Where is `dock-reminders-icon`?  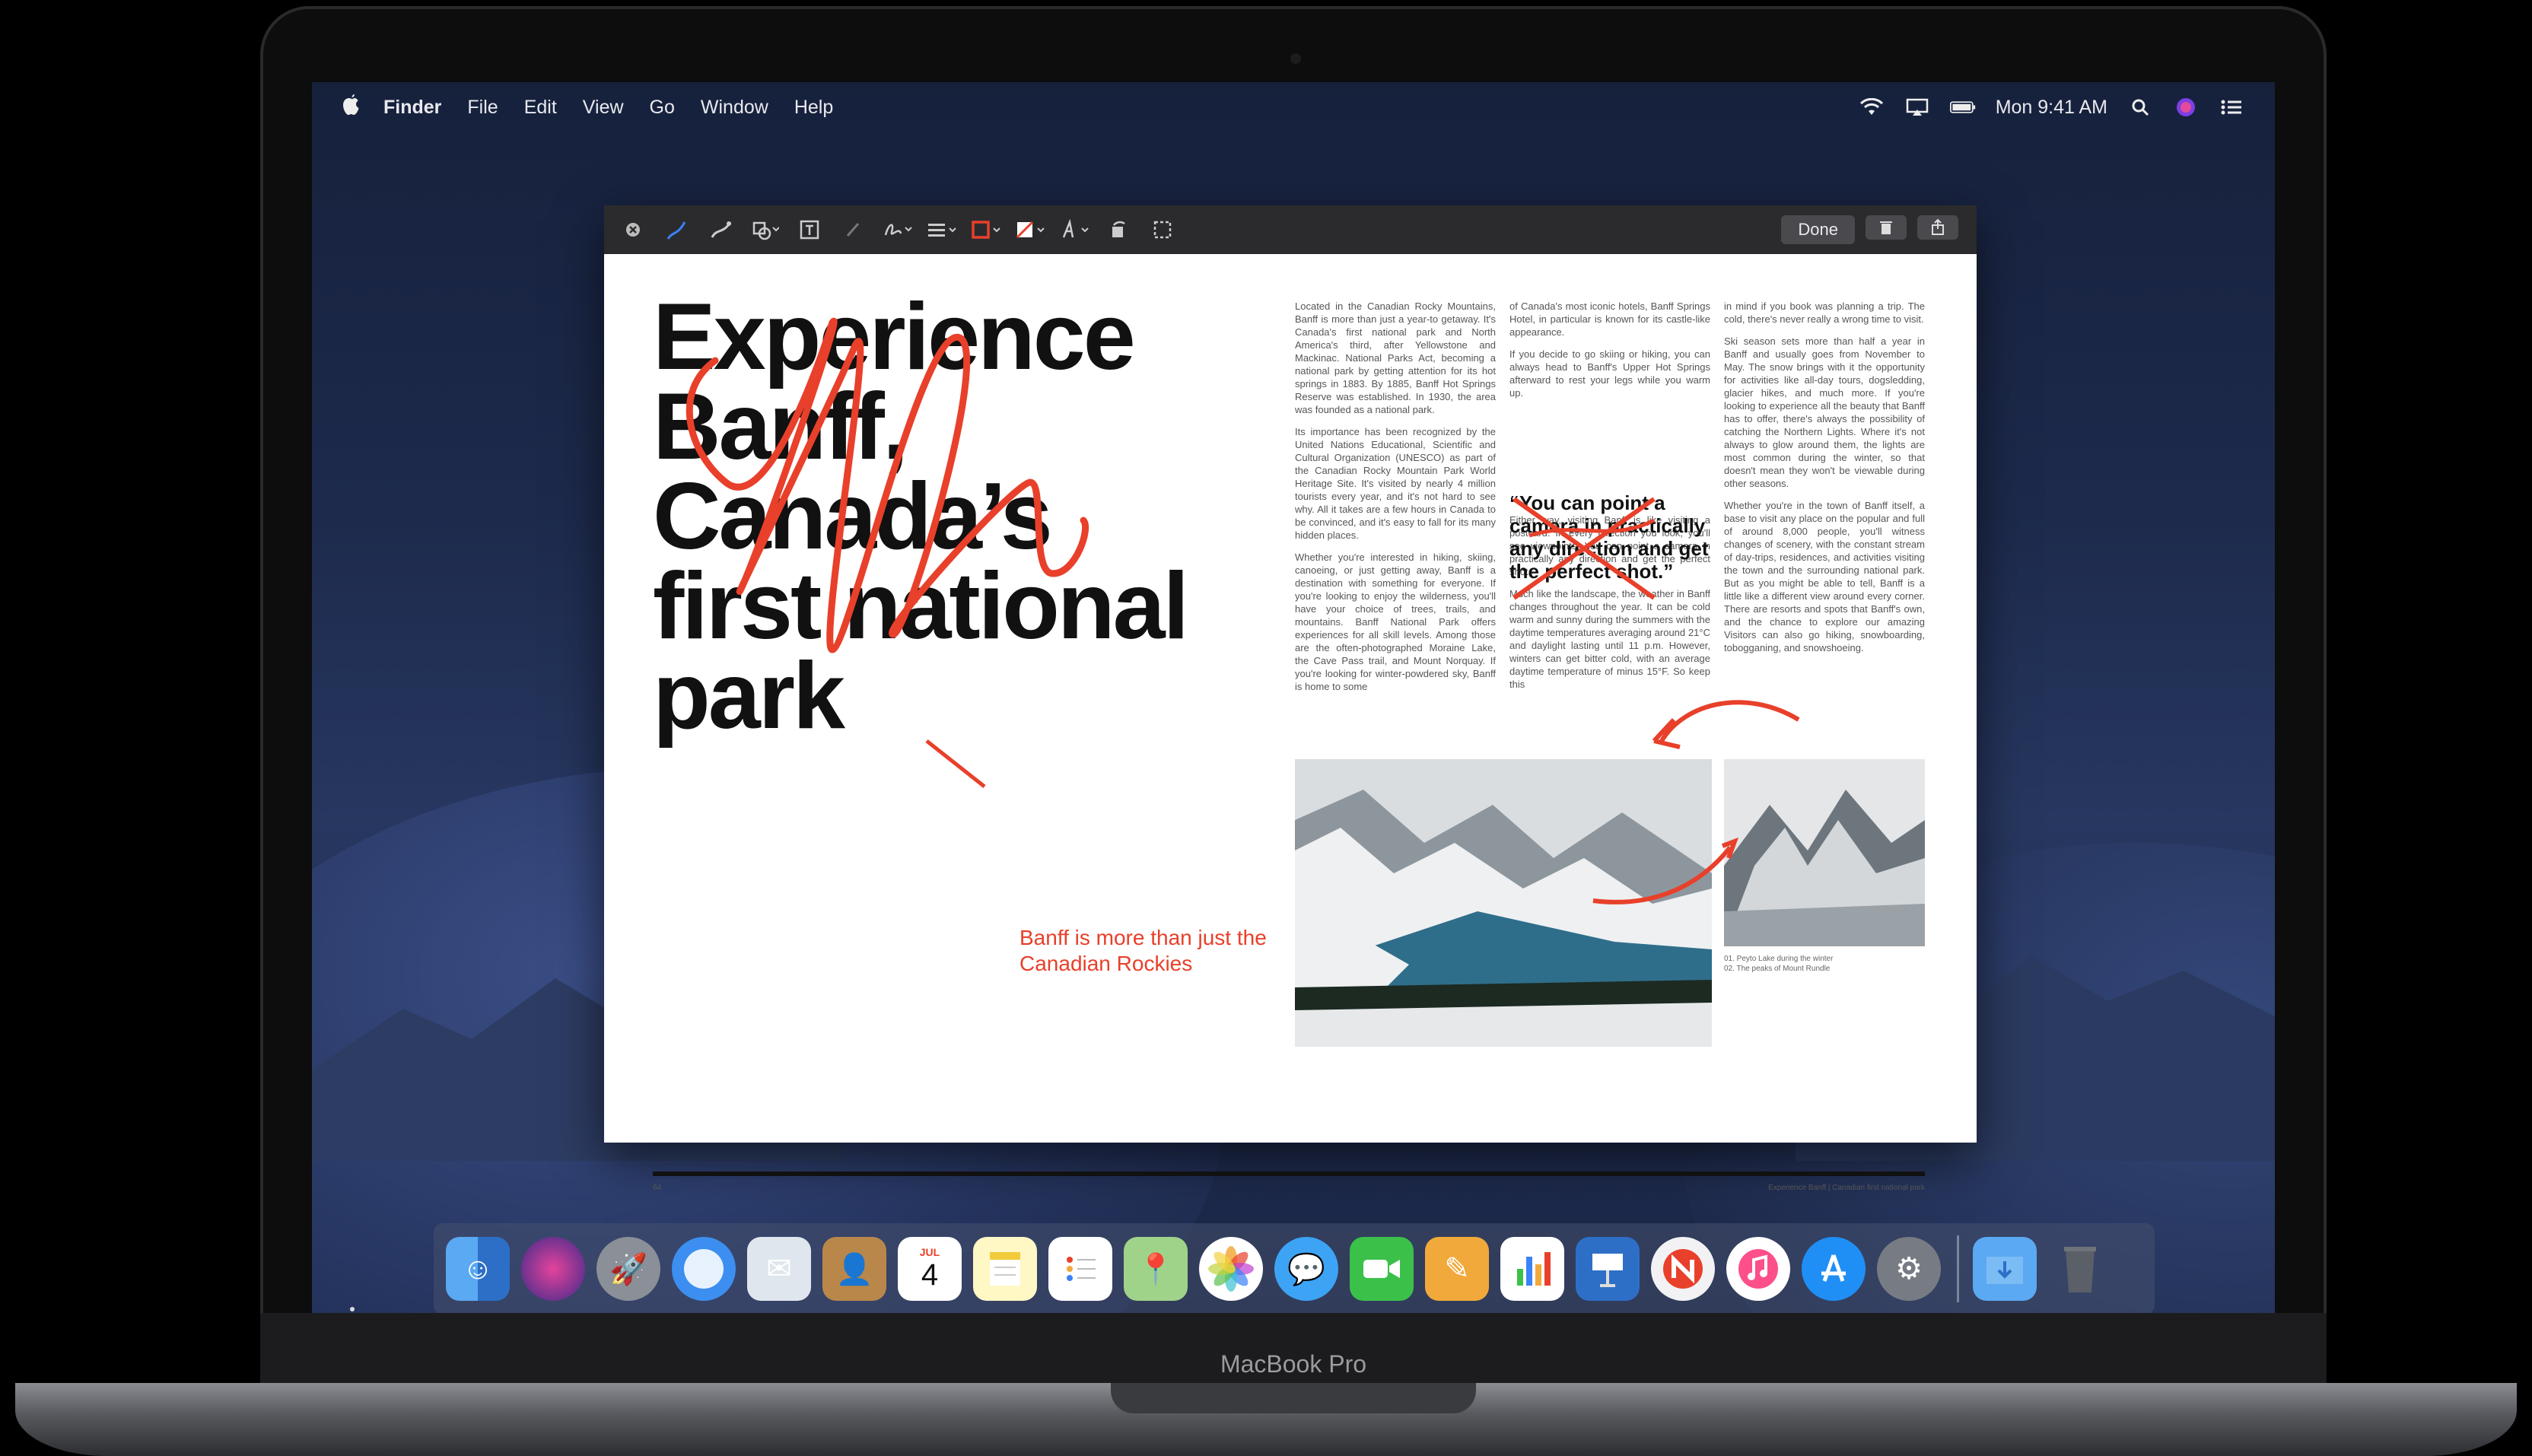
dock-reminders-icon is located at coordinates (1080, 1269).